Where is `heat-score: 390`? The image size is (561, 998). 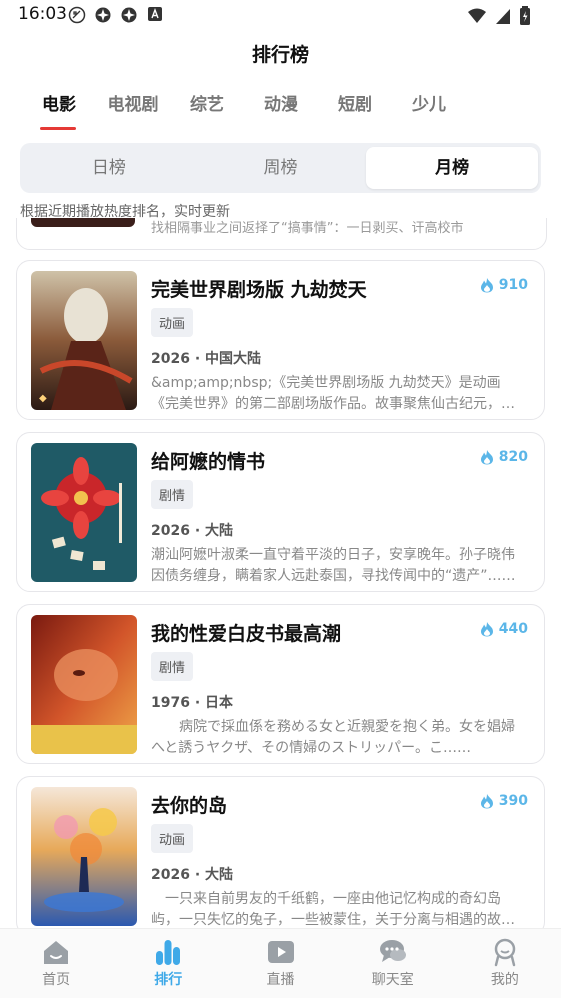
heat-score: 390 is located at coordinates (504, 801).